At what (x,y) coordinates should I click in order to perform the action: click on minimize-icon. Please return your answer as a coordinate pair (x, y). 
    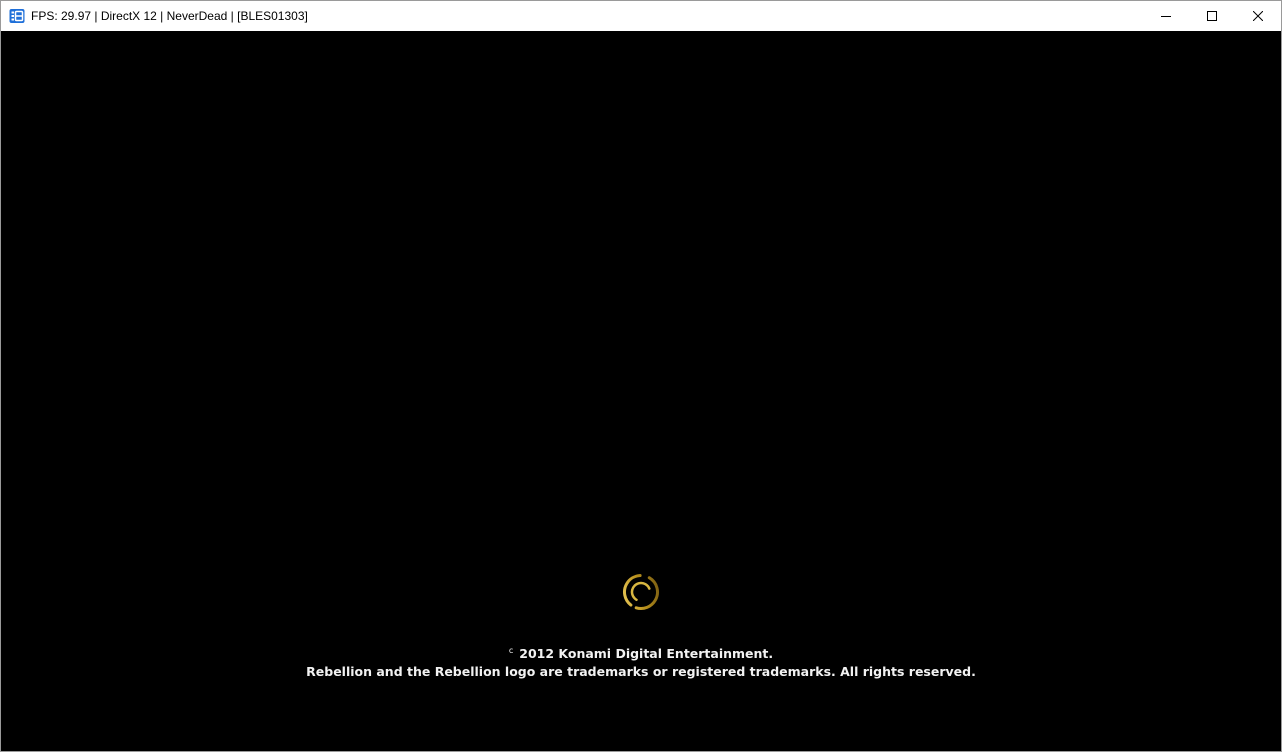
    Looking at the image, I should click on (1166, 16).